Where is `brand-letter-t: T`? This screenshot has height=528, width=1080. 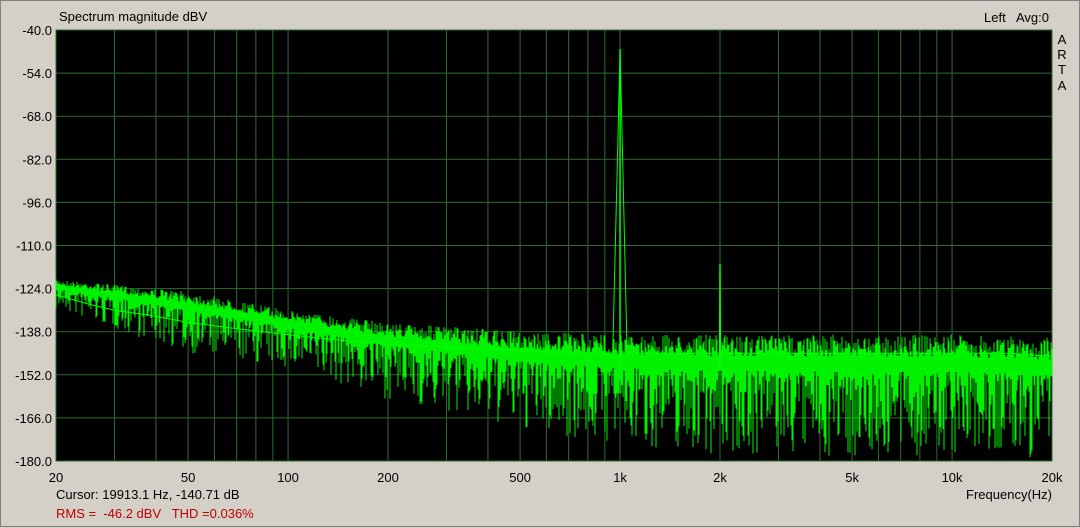
brand-letter-t: T is located at coordinates (1062, 69).